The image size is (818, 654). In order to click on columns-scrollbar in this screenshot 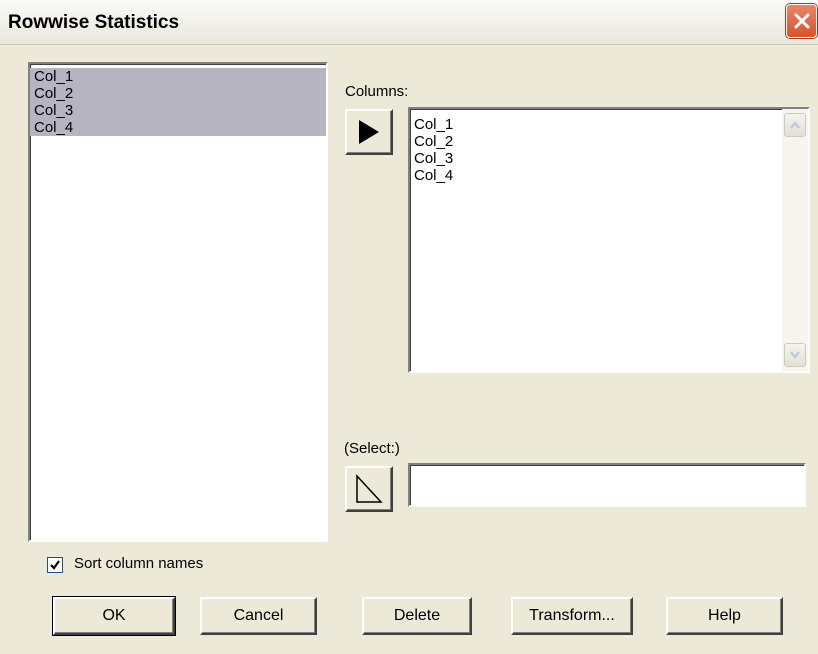, I will do `click(795, 240)`.